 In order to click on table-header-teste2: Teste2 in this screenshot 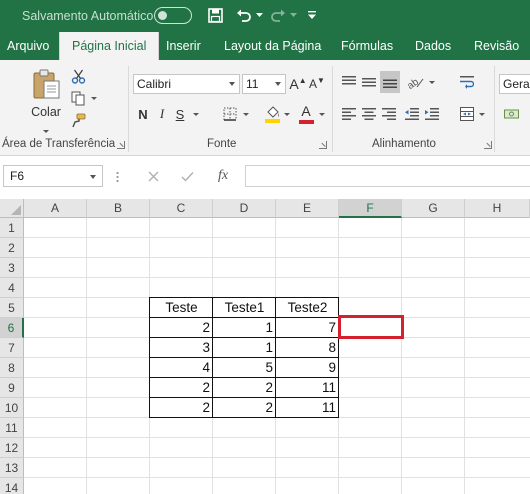, I will do `click(307, 308)`.